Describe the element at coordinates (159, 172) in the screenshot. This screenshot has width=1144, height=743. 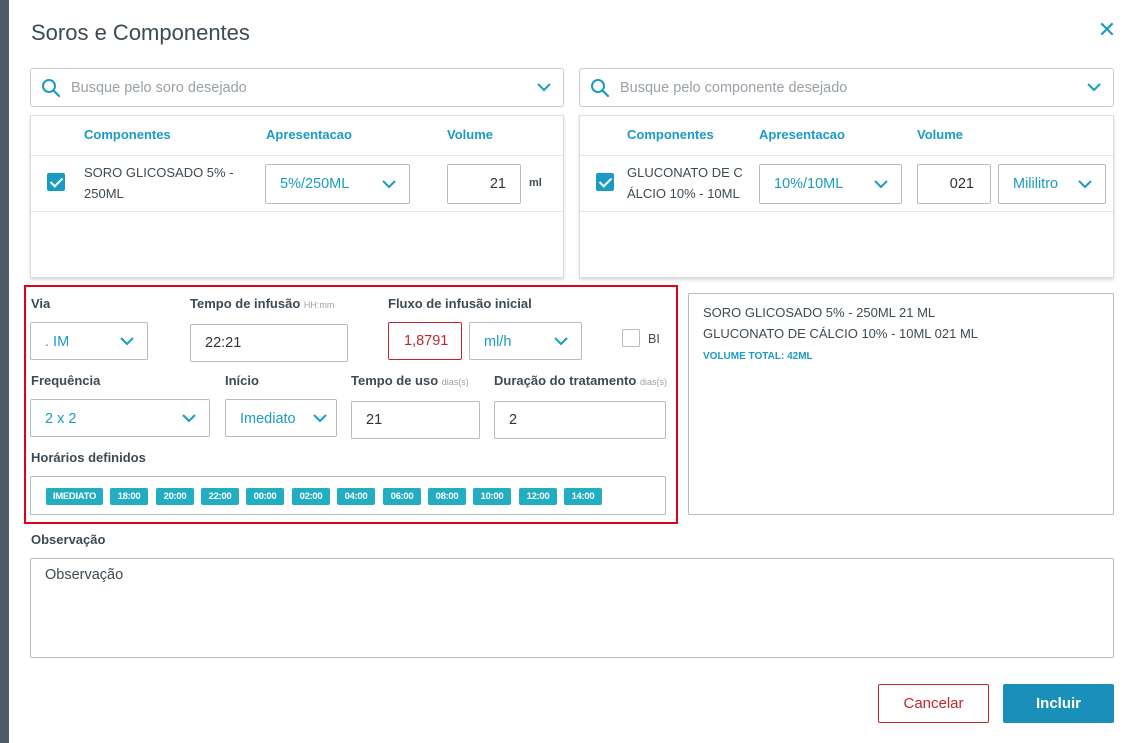
I see `component-name-line1: SORO GLICOSADO 5% -` at that location.